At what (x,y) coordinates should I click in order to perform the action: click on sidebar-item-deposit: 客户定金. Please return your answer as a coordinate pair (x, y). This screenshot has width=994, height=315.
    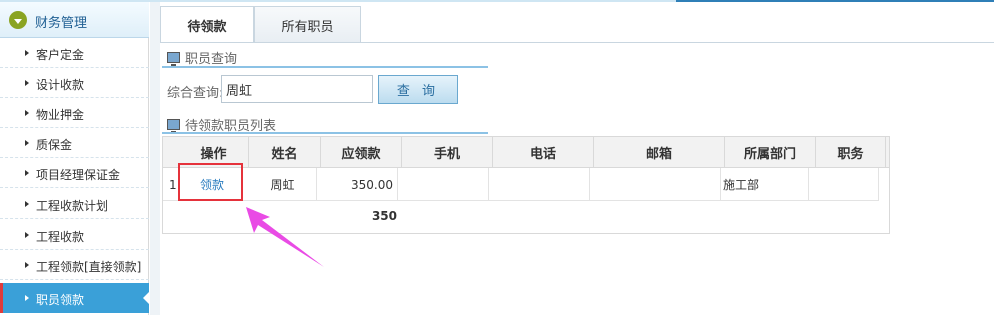
    Looking at the image, I should click on (74, 53).